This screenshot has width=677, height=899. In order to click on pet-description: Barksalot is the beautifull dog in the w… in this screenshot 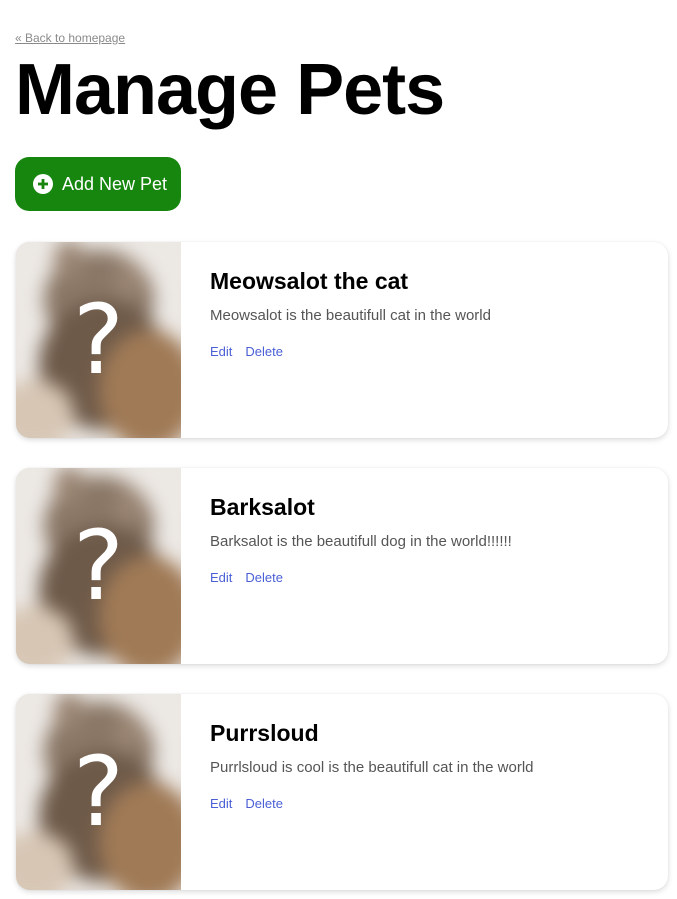, I will do `click(361, 541)`.